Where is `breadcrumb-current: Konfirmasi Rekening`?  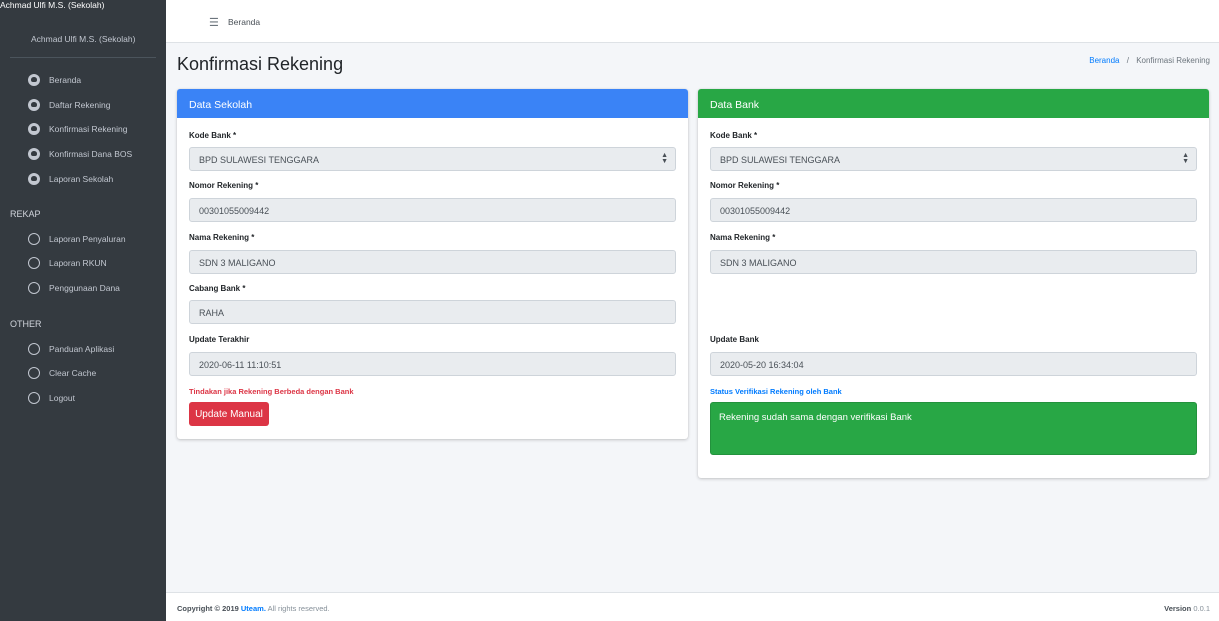
breadcrumb-current: Konfirmasi Rekening is located at coordinates (1173, 60).